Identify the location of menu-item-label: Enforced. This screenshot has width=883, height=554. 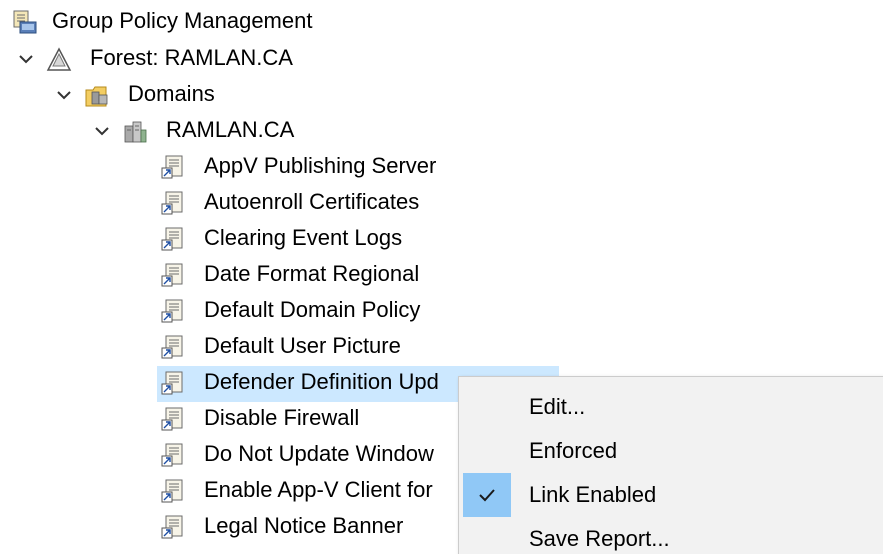
(573, 450).